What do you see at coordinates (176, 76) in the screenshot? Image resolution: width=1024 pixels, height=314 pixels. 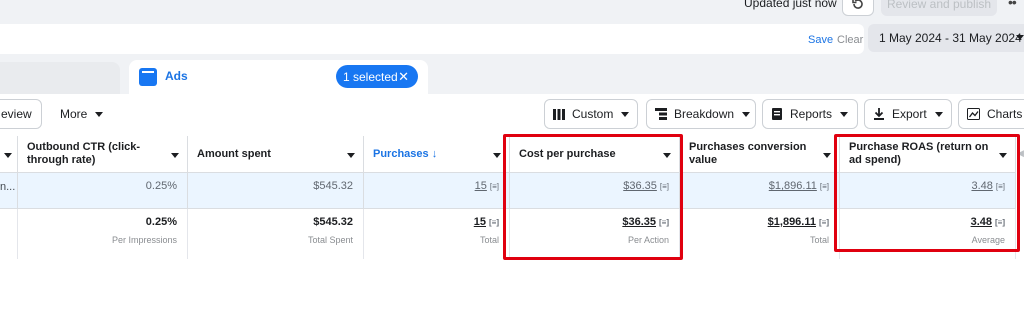 I see `tab-ads-label: Ads` at bounding box center [176, 76].